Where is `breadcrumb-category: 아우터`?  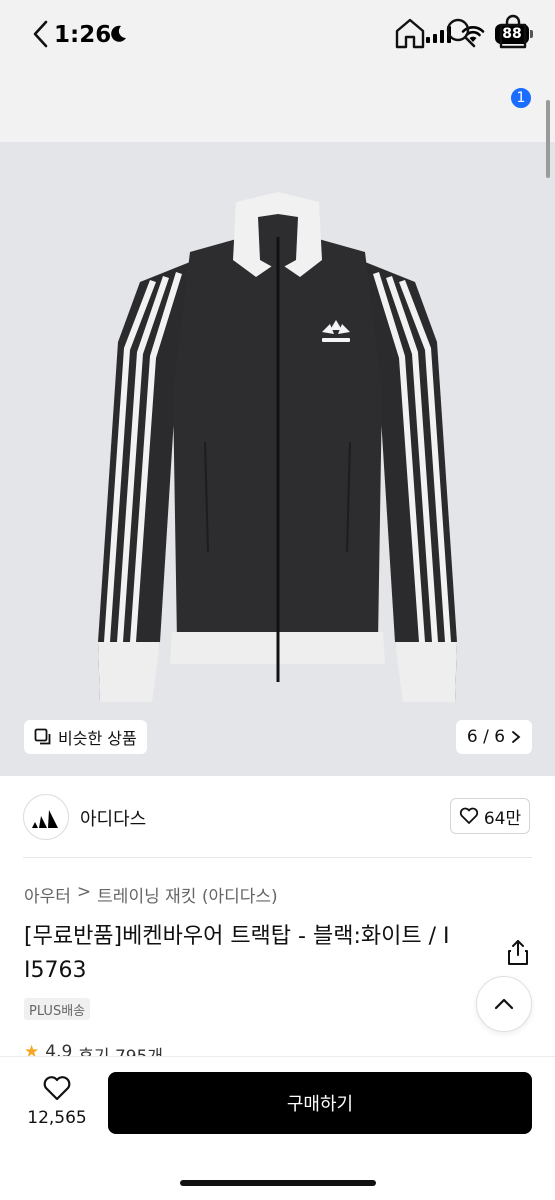
breadcrumb-category: 아우터 is located at coordinates (47, 894).